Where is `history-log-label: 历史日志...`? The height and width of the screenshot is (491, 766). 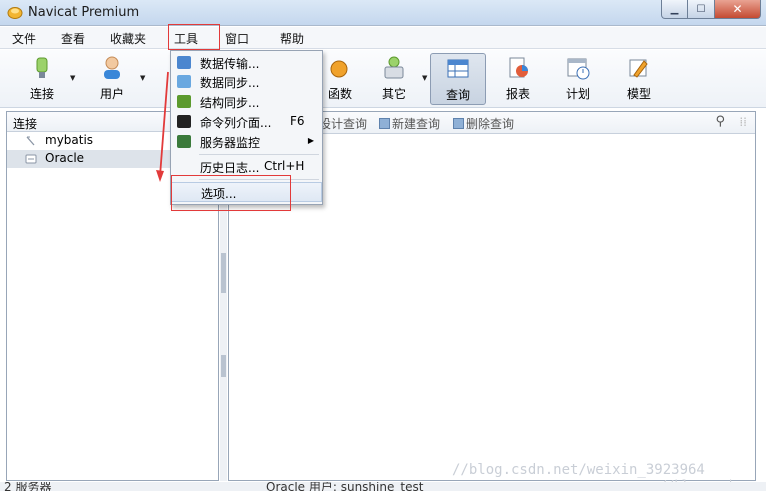 history-log-label: 历史日志... is located at coordinates (230, 168).